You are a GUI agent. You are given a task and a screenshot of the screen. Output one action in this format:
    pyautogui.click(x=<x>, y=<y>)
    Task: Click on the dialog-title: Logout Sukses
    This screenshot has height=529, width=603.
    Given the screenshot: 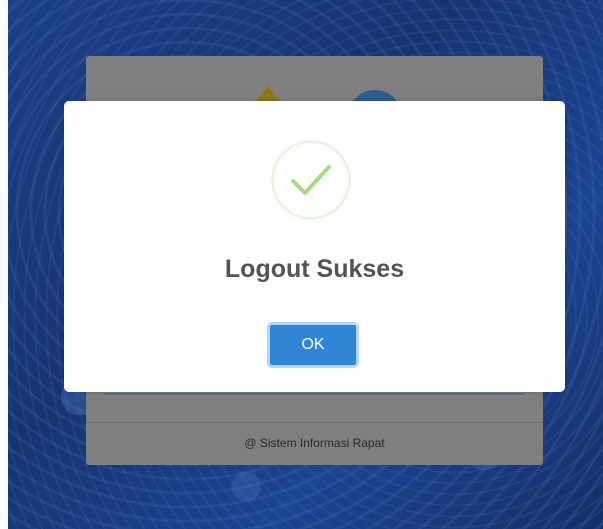 What is the action you would take?
    pyautogui.click(x=314, y=269)
    